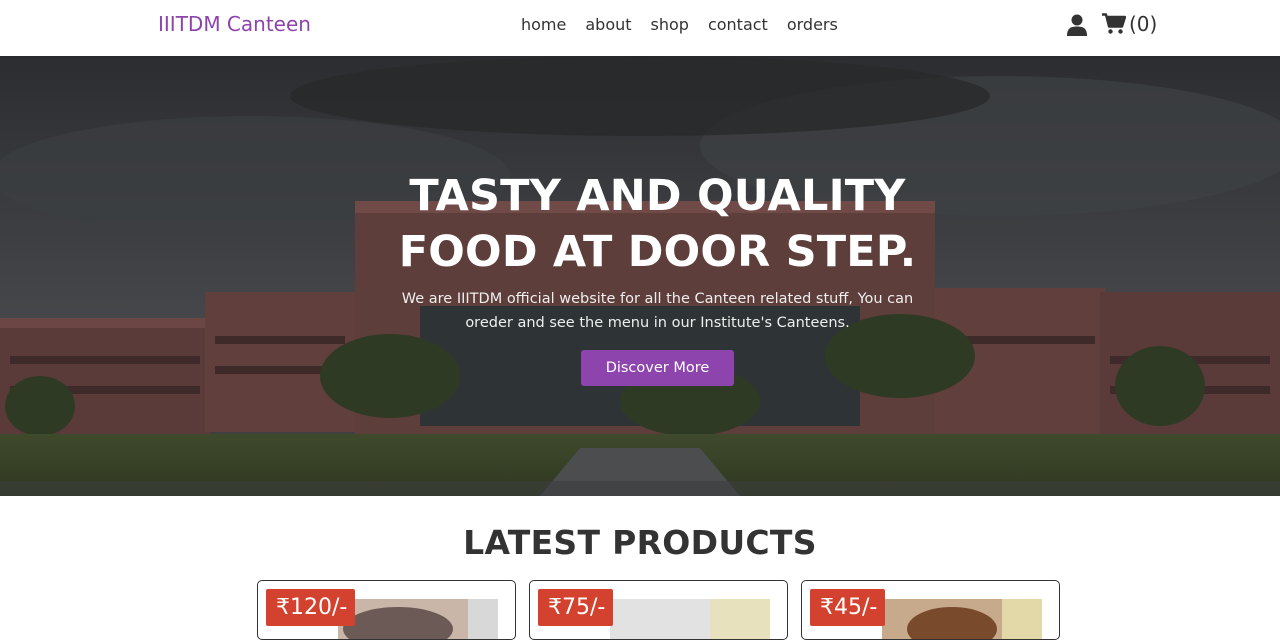  What do you see at coordinates (1114, 23) in the screenshot?
I see `shopping-cart-icon` at bounding box center [1114, 23].